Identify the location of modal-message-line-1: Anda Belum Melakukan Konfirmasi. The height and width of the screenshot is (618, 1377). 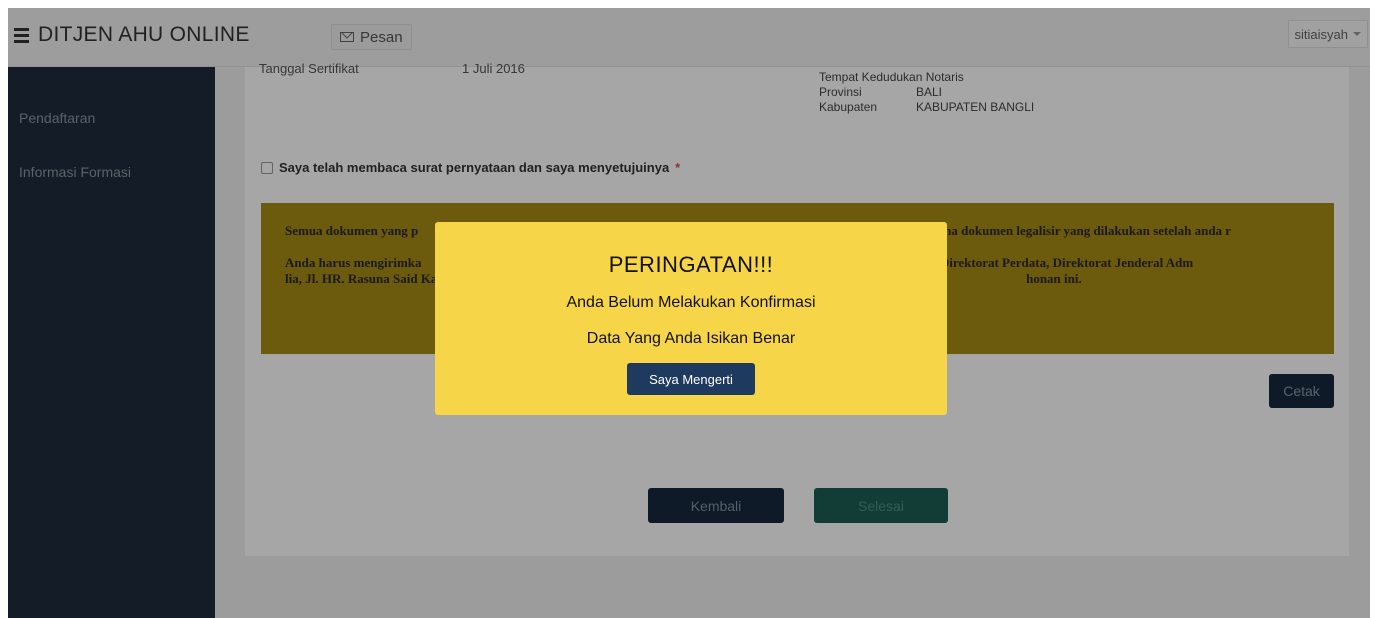
(691, 302).